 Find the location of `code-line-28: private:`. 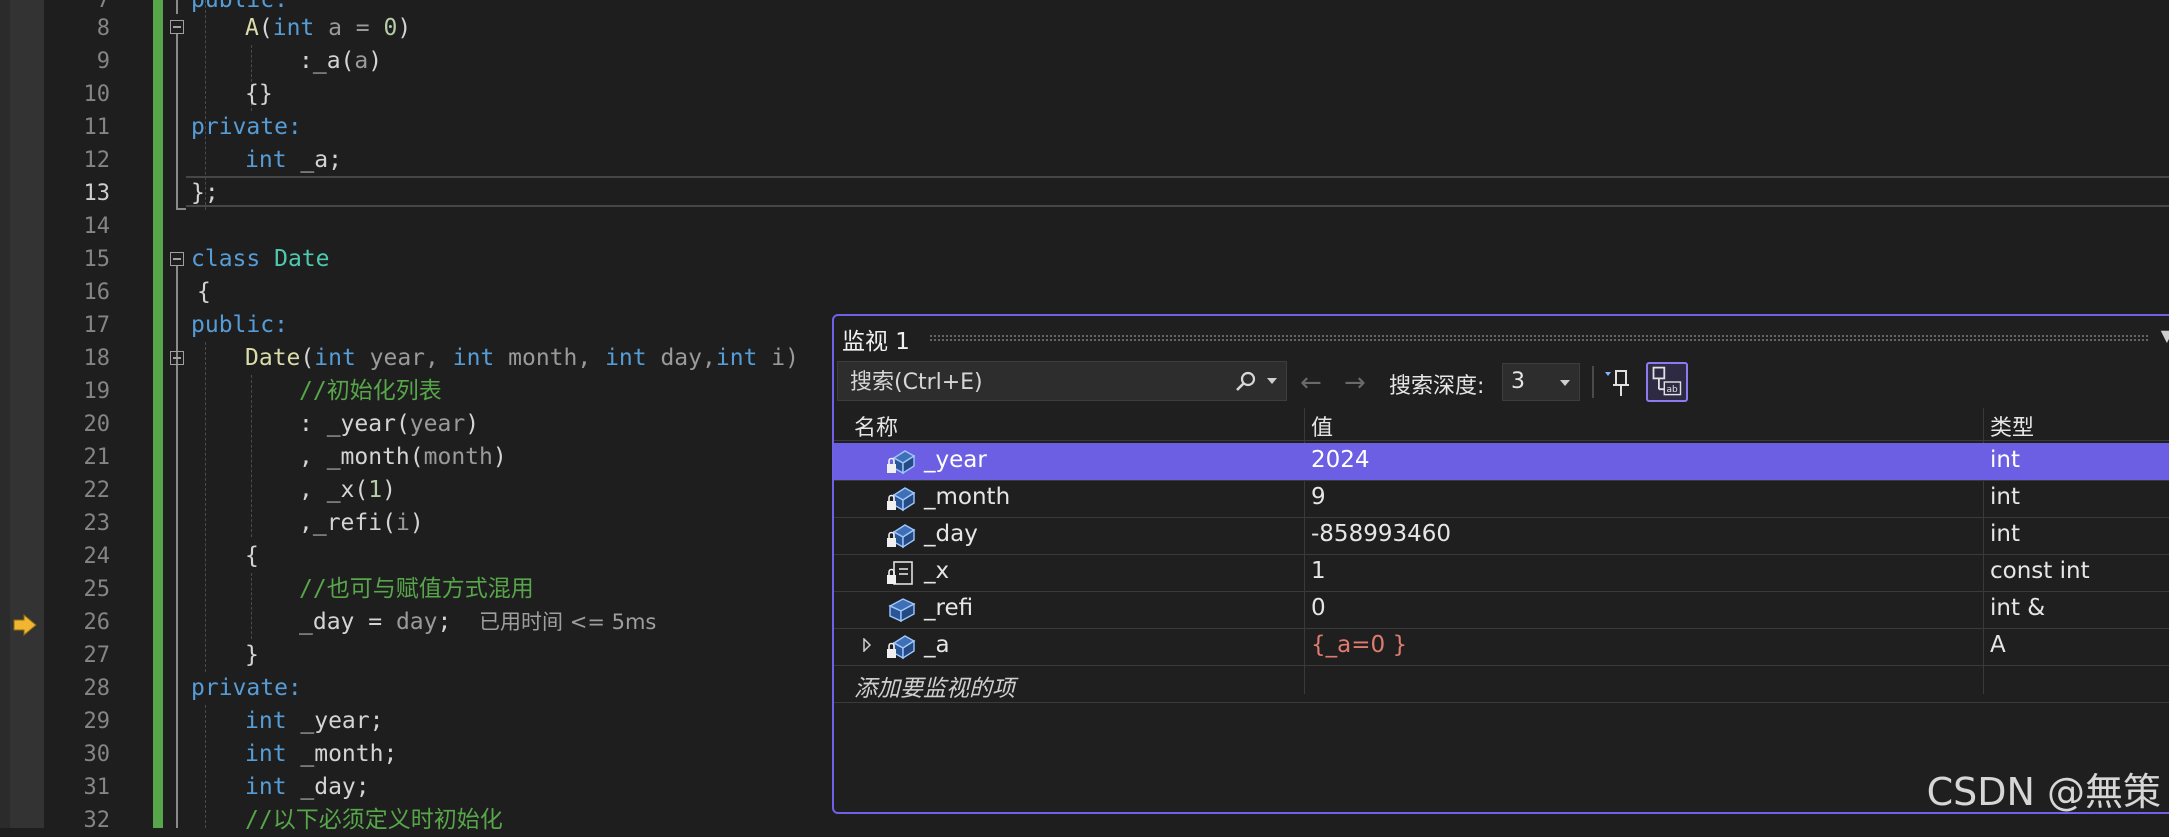

code-line-28: private: is located at coordinates (246, 688).